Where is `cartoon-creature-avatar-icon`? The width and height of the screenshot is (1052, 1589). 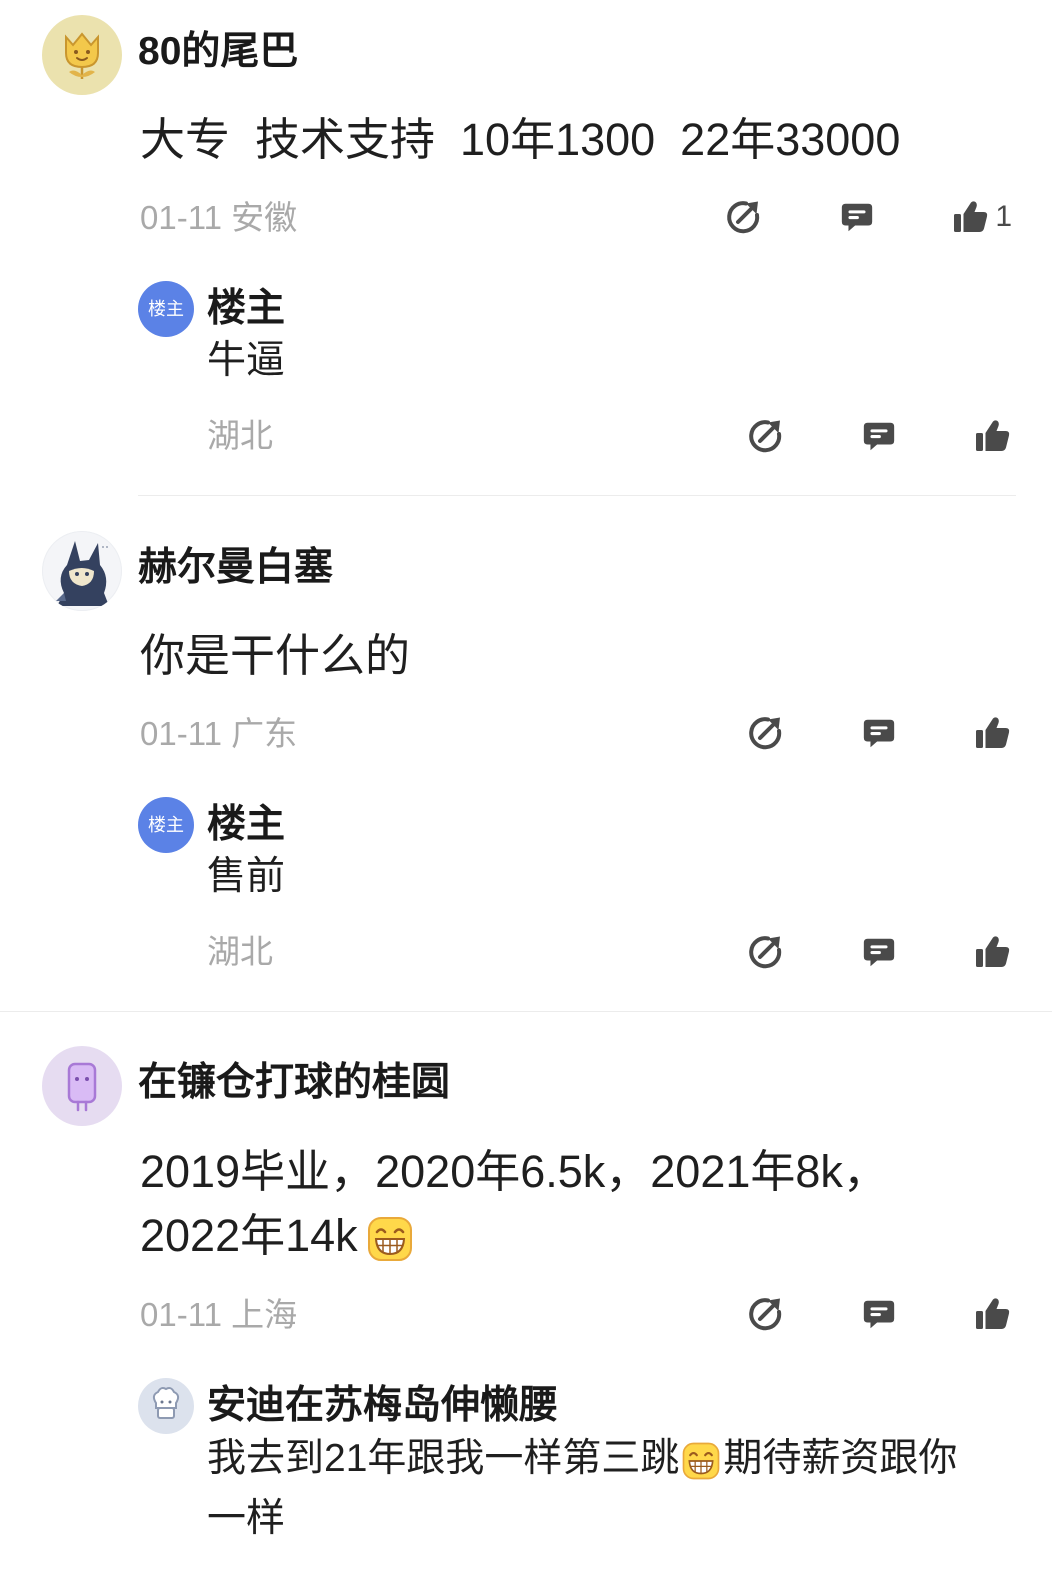 cartoon-creature-avatar-icon is located at coordinates (82, 573).